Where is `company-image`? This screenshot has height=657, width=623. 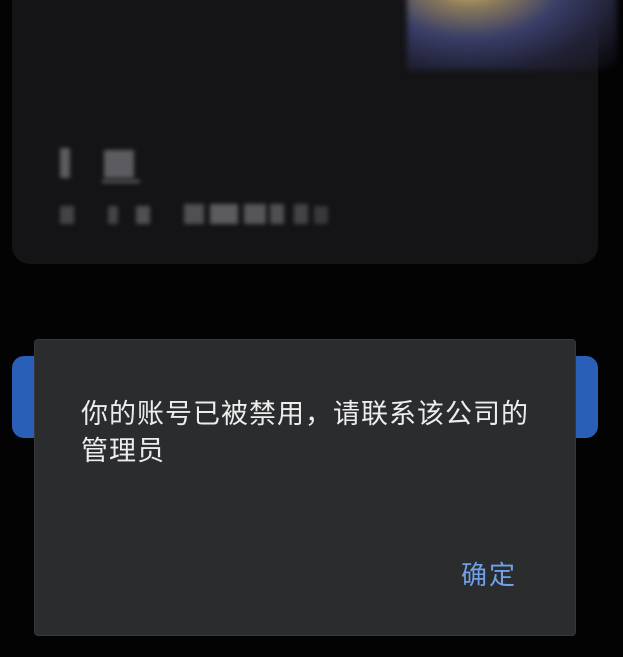
company-image is located at coordinates (512, 35).